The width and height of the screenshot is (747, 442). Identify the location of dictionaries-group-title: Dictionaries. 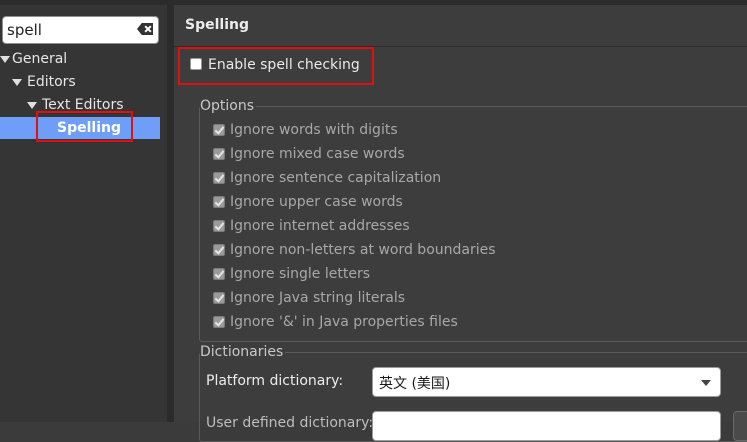
(243, 352).